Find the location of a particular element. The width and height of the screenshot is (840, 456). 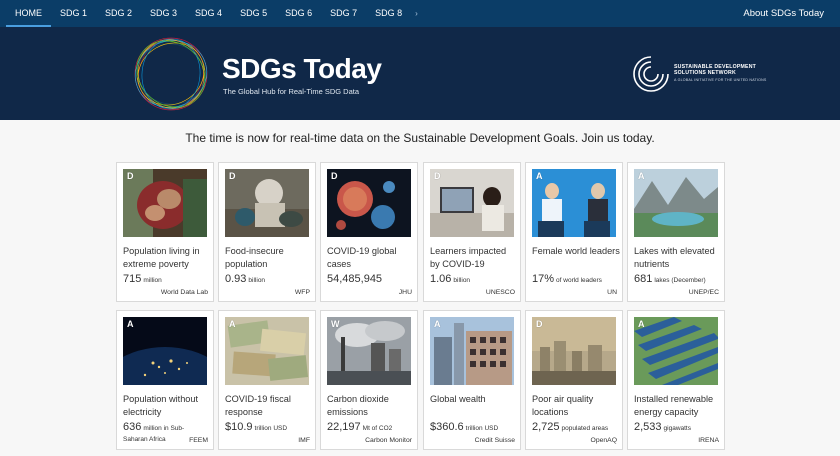

card-source: UNESCO is located at coordinates (500, 292).